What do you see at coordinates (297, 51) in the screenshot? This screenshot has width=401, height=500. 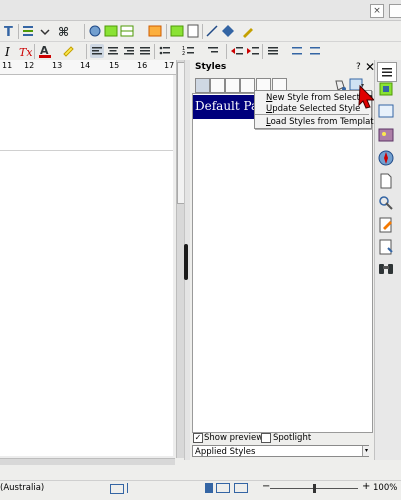 I see `para-spacing-icon` at bounding box center [297, 51].